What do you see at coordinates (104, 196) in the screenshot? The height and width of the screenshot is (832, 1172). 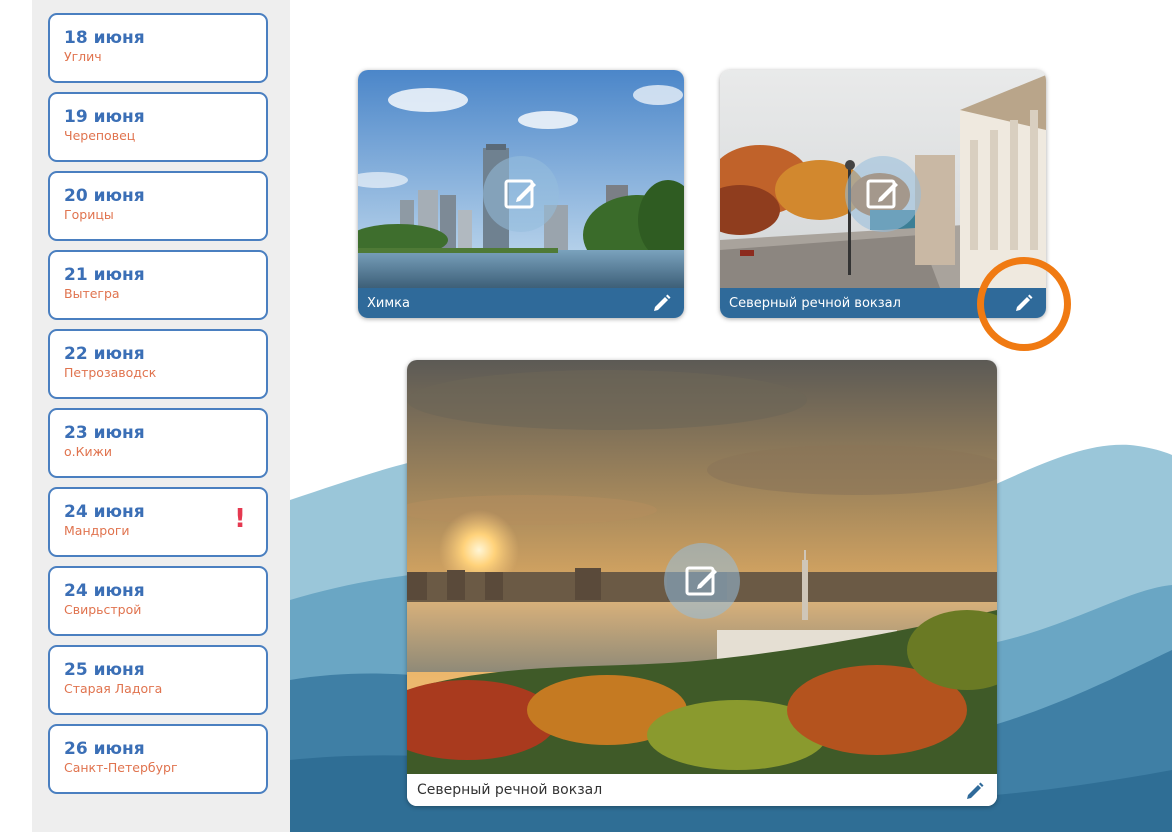 I see `day-date: 20 июня` at bounding box center [104, 196].